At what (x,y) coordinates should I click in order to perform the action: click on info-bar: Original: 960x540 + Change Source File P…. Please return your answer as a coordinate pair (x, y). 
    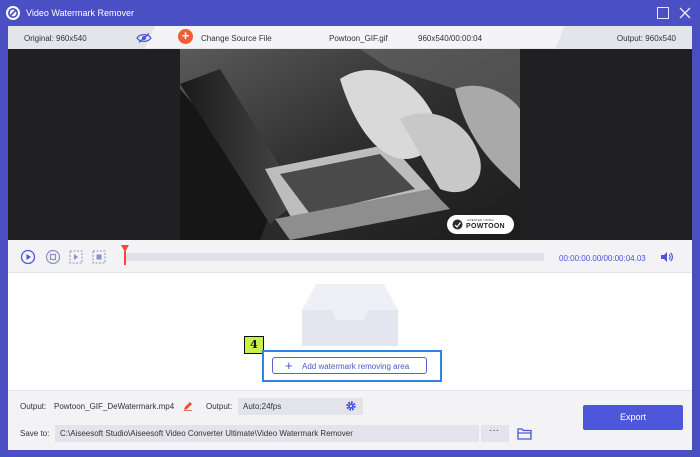
    Looking at the image, I should click on (350, 37).